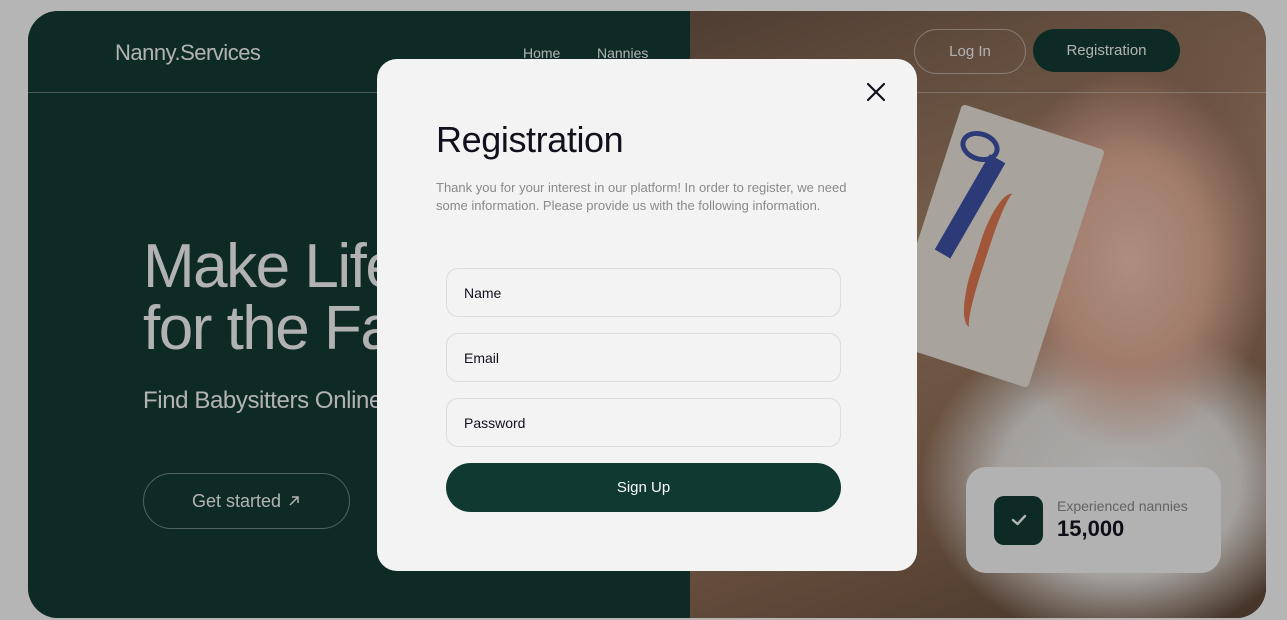 The height and width of the screenshot is (620, 1287). What do you see at coordinates (643, 487) in the screenshot?
I see `sign-up-button: Sign Up` at bounding box center [643, 487].